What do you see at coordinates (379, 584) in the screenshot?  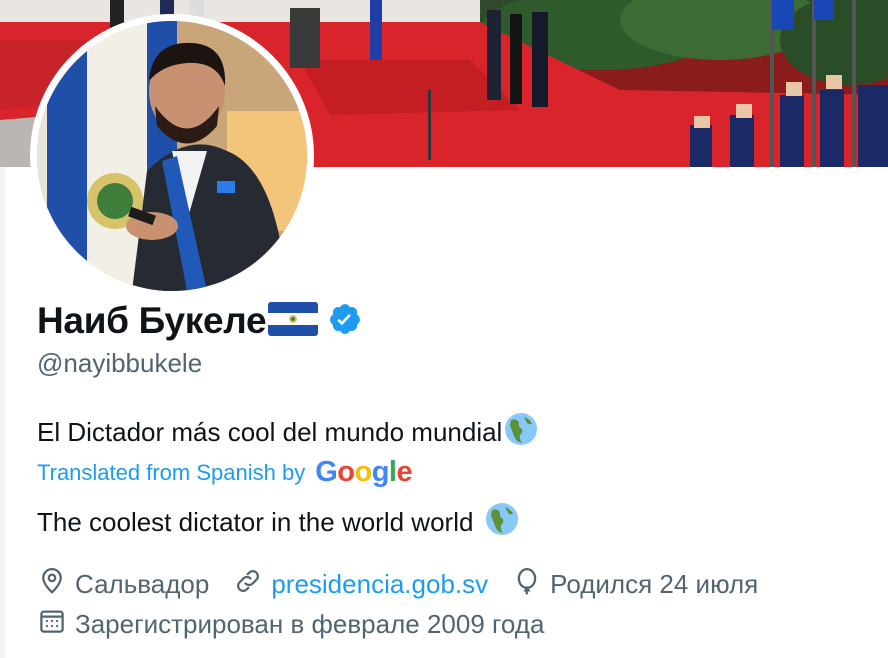 I see `website-link: presidencia.gob.sv` at bounding box center [379, 584].